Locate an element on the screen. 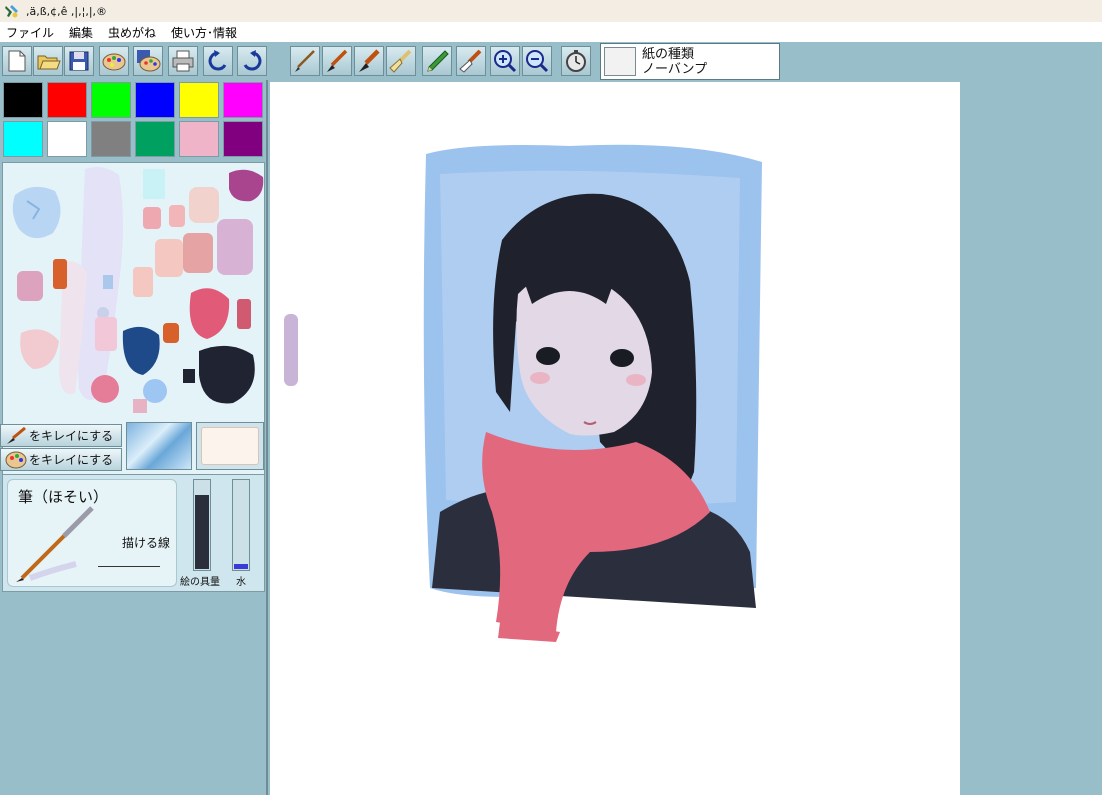 Image resolution: width=1102 pixels, height=795 pixels. open-button is located at coordinates (48, 61).